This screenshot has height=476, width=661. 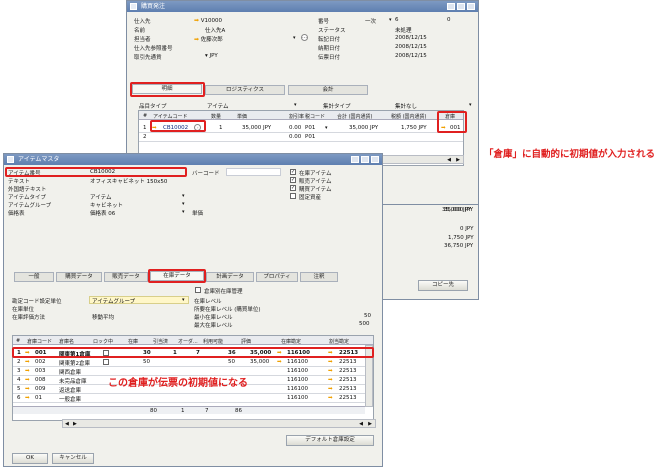 What do you see at coordinates (328, 90) in the screenshot?
I see `tab-accounting: 会計` at bounding box center [328, 90].